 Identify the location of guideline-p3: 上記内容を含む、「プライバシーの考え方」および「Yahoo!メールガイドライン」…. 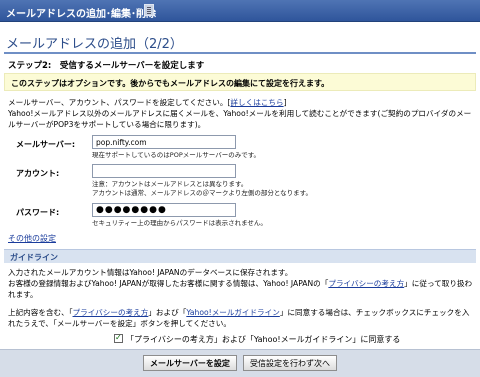
(241, 318).